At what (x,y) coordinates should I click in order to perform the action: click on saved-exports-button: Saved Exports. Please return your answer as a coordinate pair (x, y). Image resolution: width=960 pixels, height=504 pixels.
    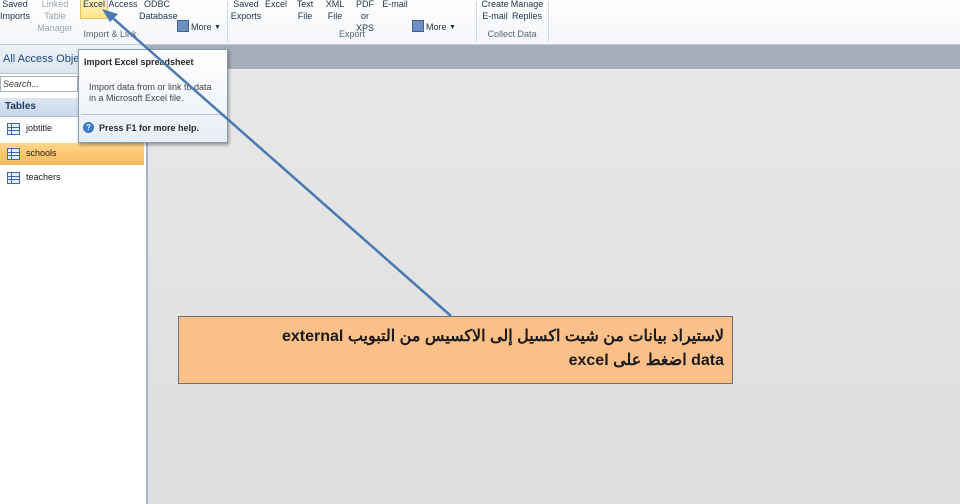
    Looking at the image, I should click on (246, 11).